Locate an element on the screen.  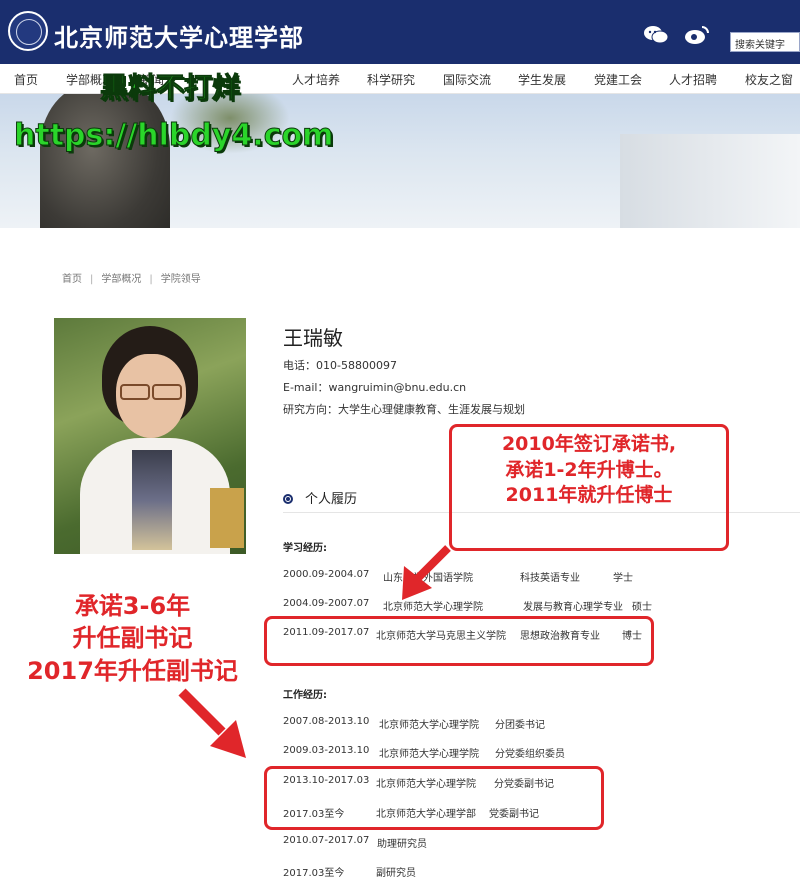
annotation-arrows is located at coordinates (314, 651).